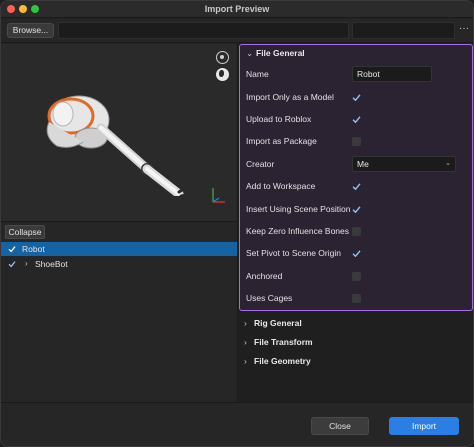 This screenshot has height=447, width=474. Describe the element at coordinates (283, 342) in the screenshot. I see `section-title: File Transform` at that location.